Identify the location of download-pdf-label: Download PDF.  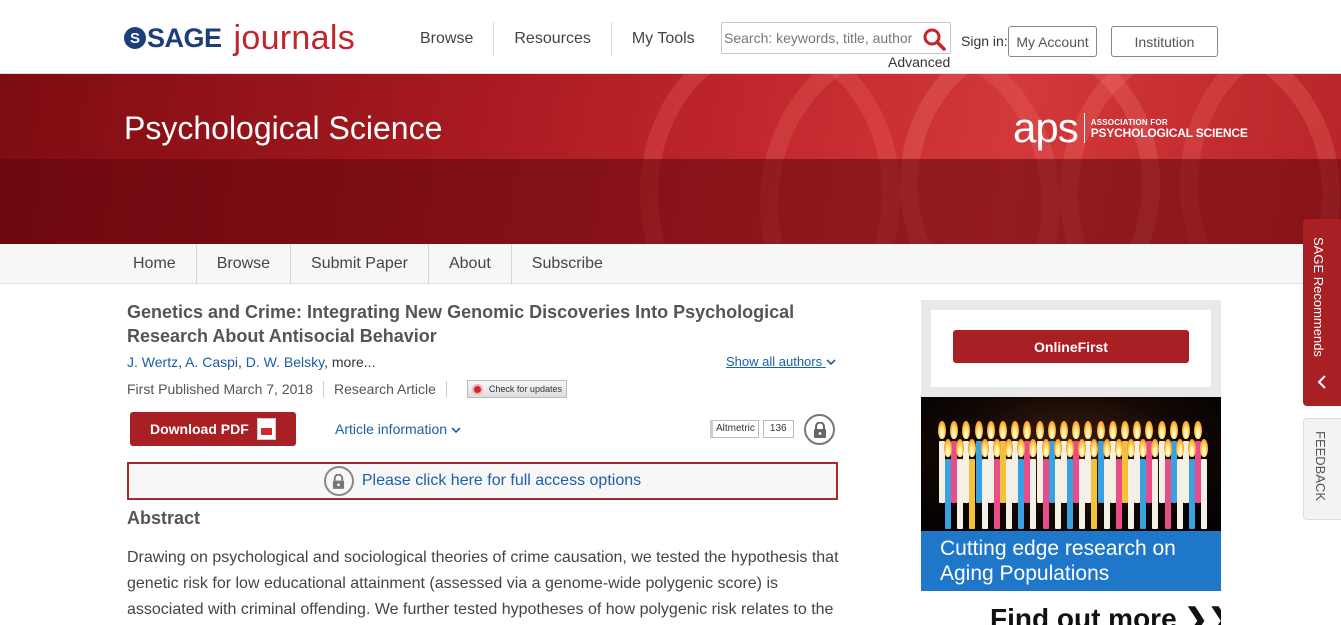
(199, 429).